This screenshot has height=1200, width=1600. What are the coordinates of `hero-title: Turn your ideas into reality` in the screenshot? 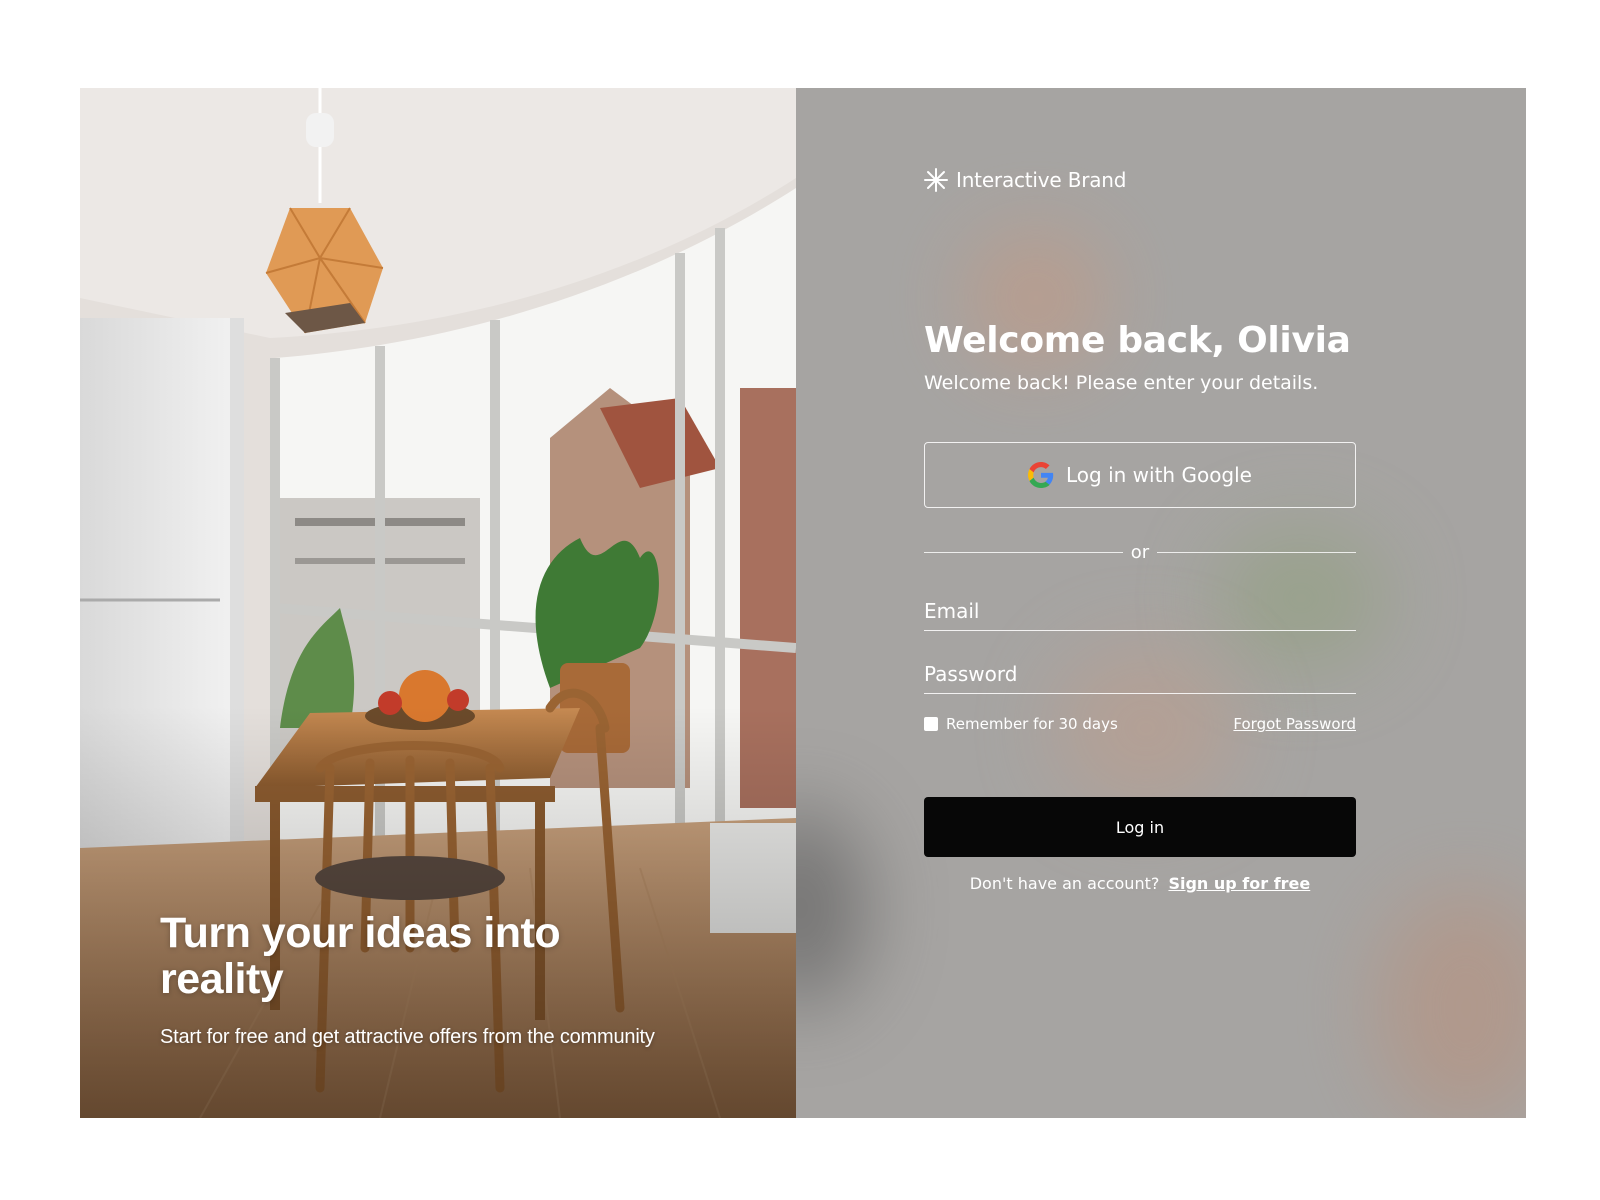 It's located at (360, 956).